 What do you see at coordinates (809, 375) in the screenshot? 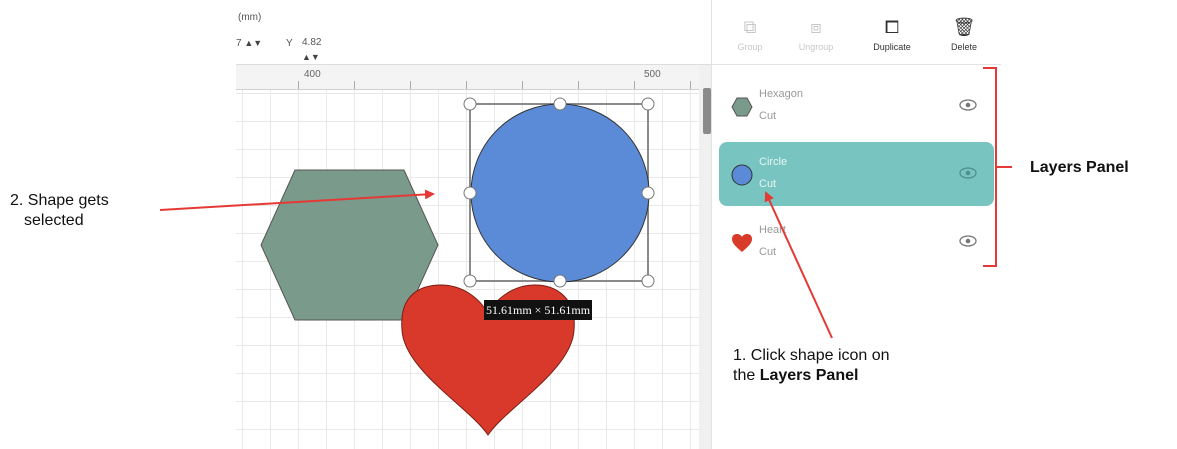
I see `annotation-bold-text: Layers Panel` at bounding box center [809, 375].